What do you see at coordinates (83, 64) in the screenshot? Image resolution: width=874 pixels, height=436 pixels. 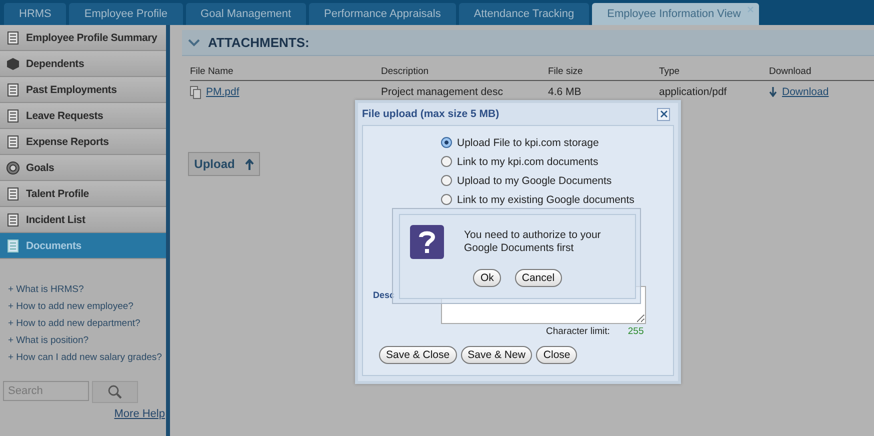 I see `sidebar-item: Dependents` at bounding box center [83, 64].